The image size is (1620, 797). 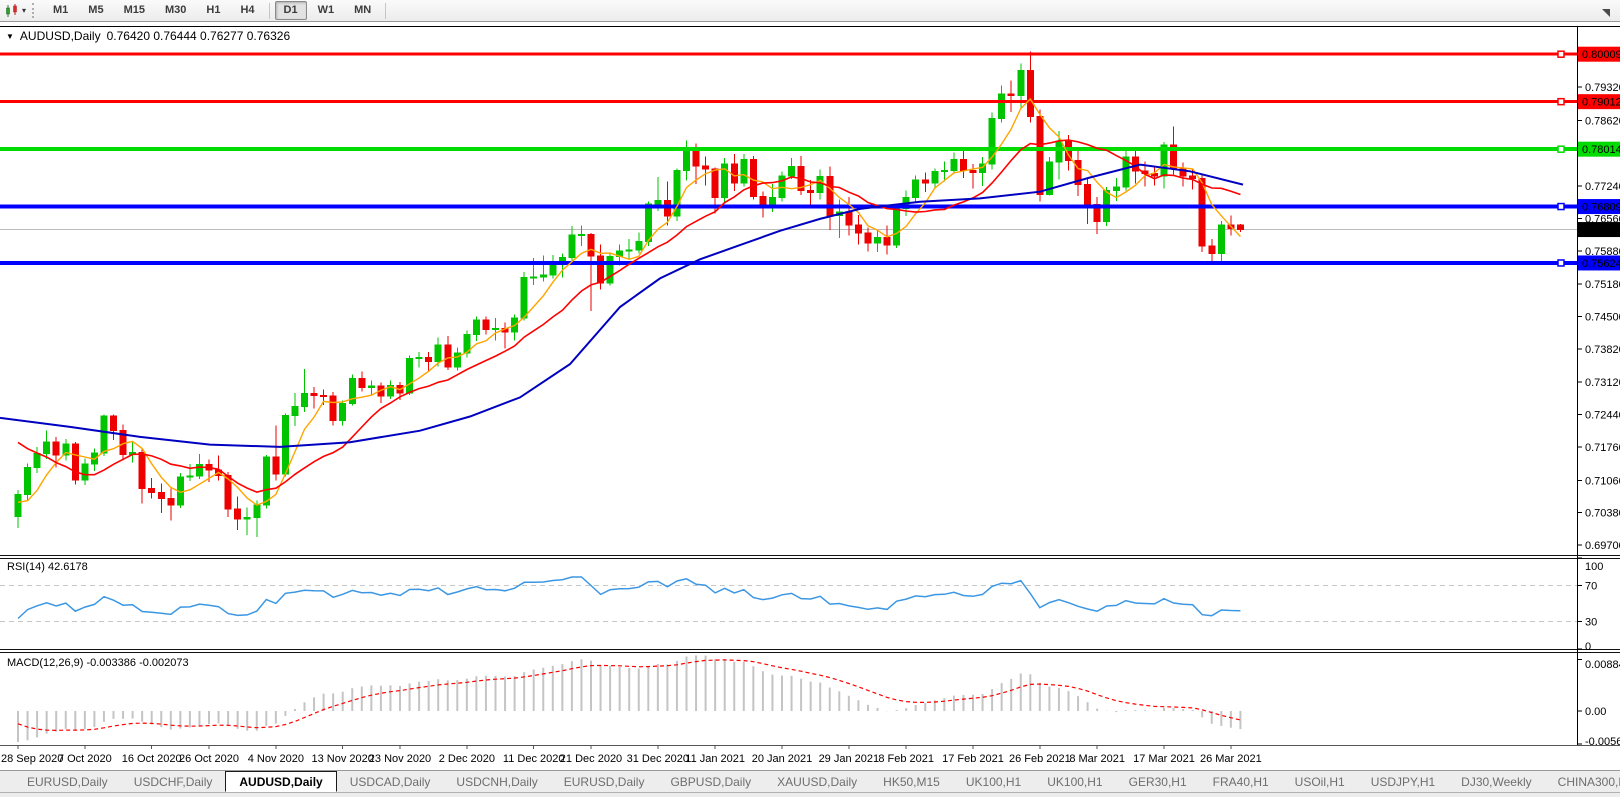 I want to click on price-tick-label: 0.72440, so click(x=1602, y=416).